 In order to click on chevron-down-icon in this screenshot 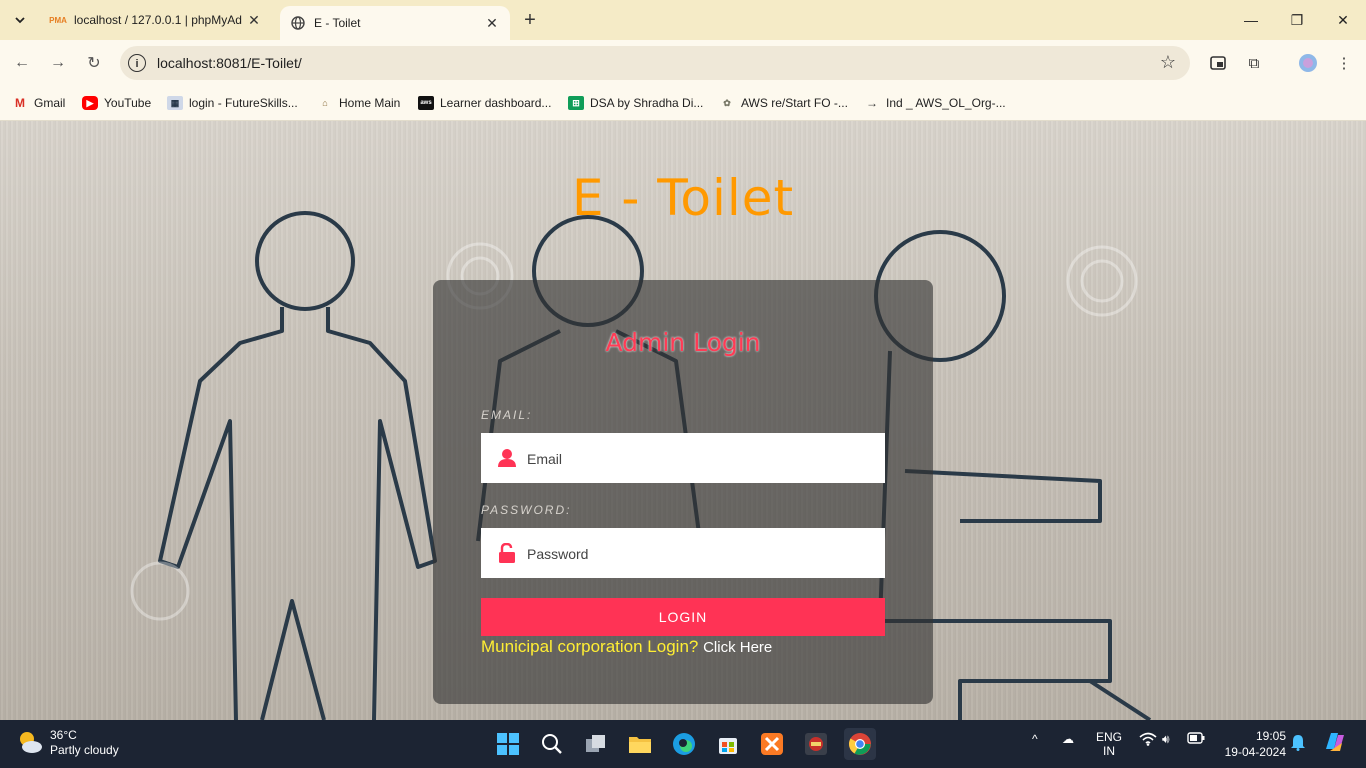, I will do `click(20, 20)`.